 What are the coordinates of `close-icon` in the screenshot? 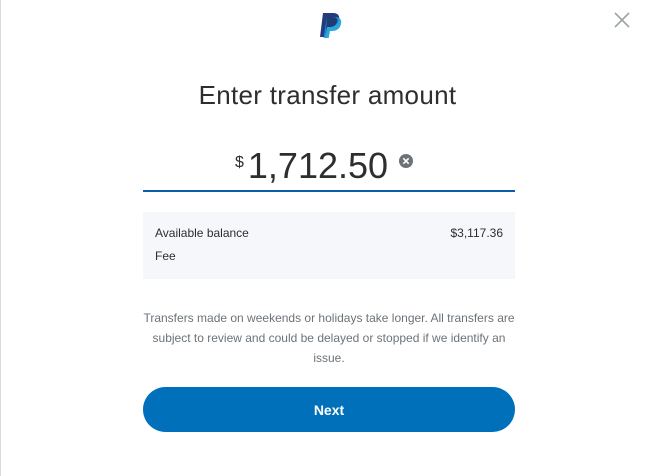 It's located at (622, 20).